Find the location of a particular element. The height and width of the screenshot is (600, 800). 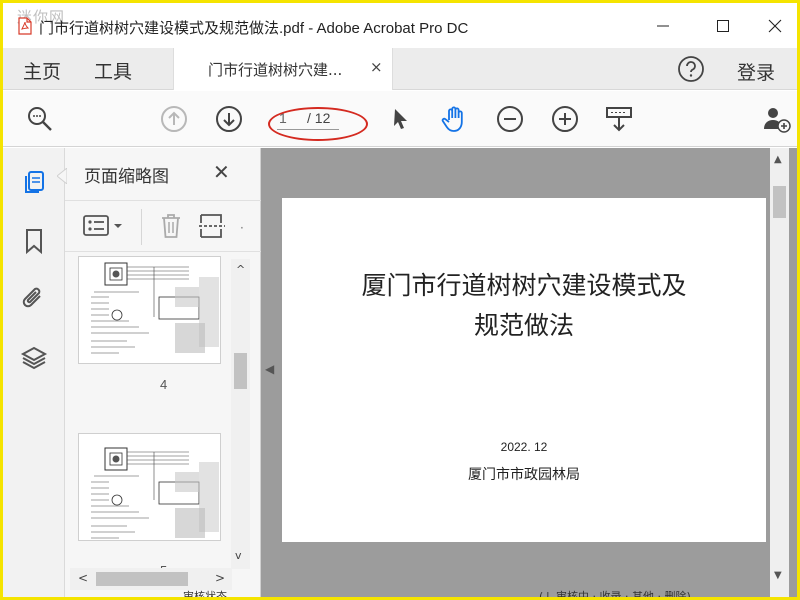

zoom-in-button is located at coordinates (565, 119).